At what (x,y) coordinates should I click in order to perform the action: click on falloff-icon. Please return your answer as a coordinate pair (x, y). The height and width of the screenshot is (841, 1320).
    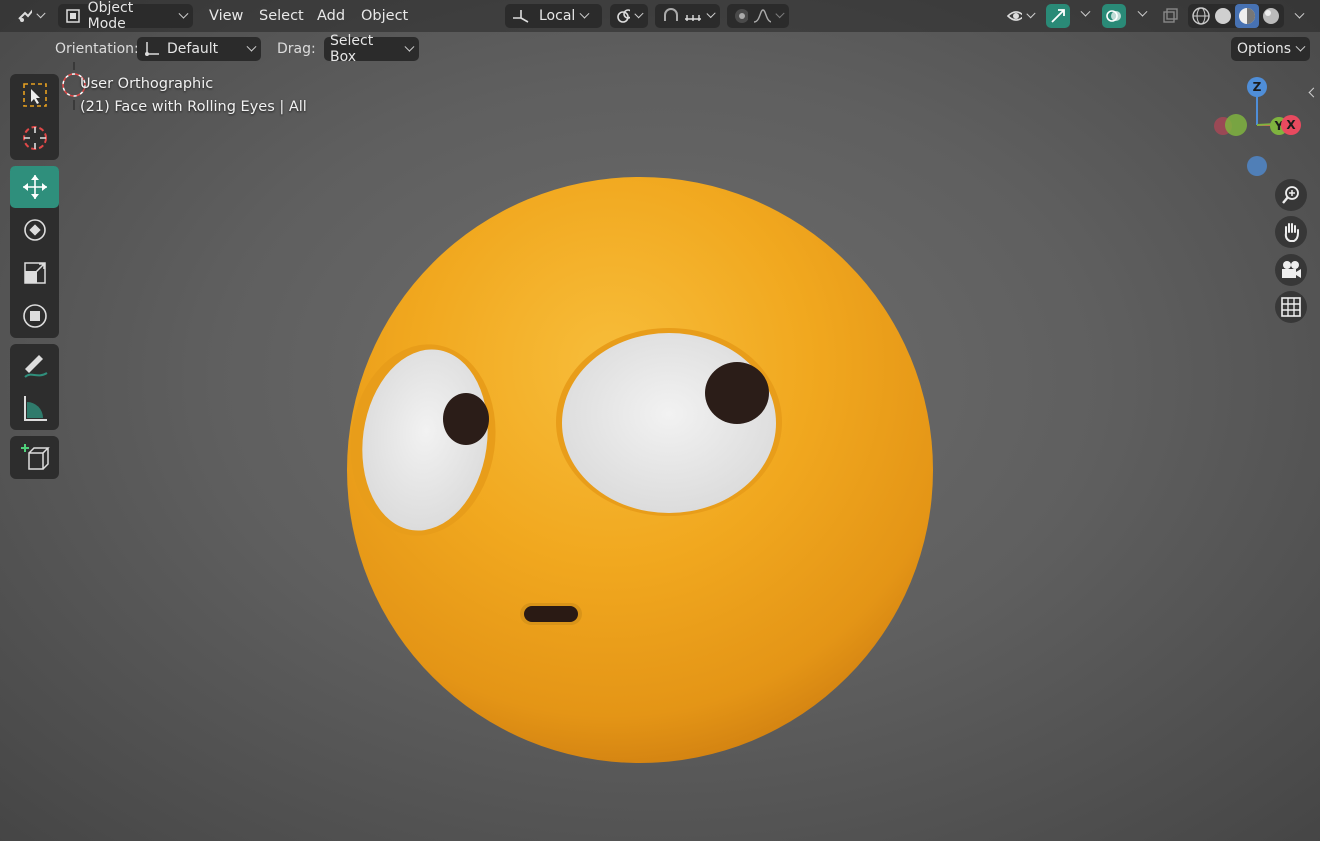
    Looking at the image, I should click on (762, 16).